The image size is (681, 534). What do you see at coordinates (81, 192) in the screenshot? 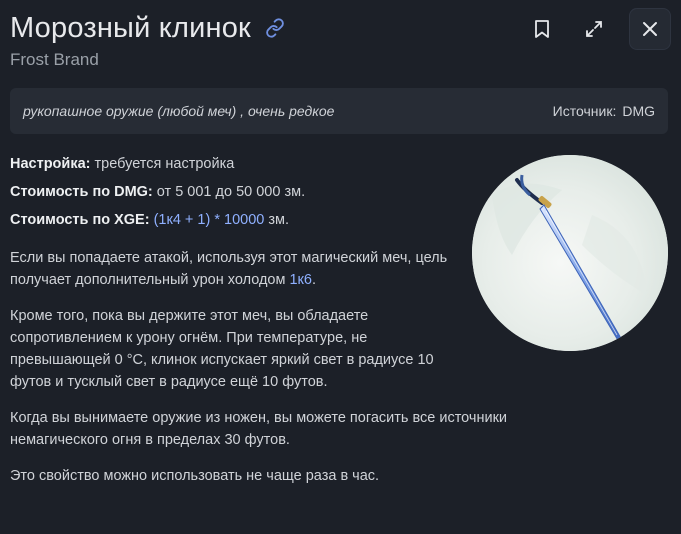
I see `property-label: Стоимость по DMG:` at bounding box center [81, 192].